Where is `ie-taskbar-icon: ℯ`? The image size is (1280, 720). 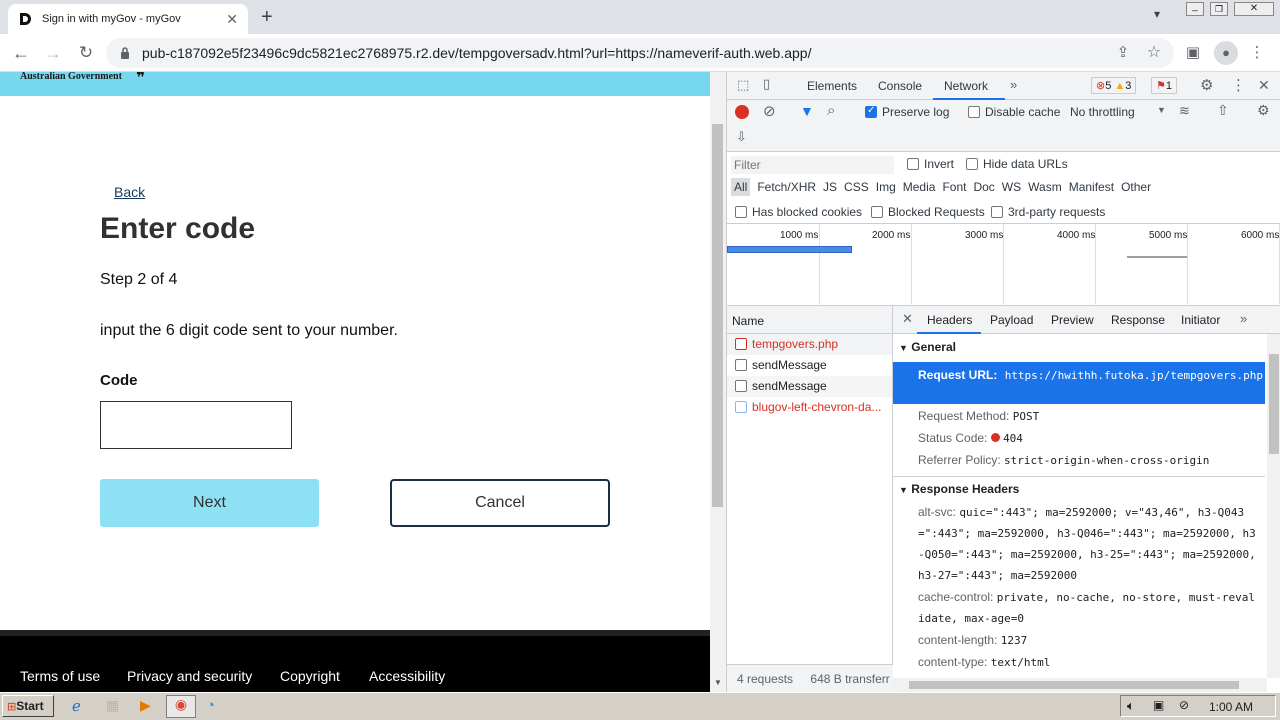 ie-taskbar-icon: ℯ is located at coordinates (76, 706).